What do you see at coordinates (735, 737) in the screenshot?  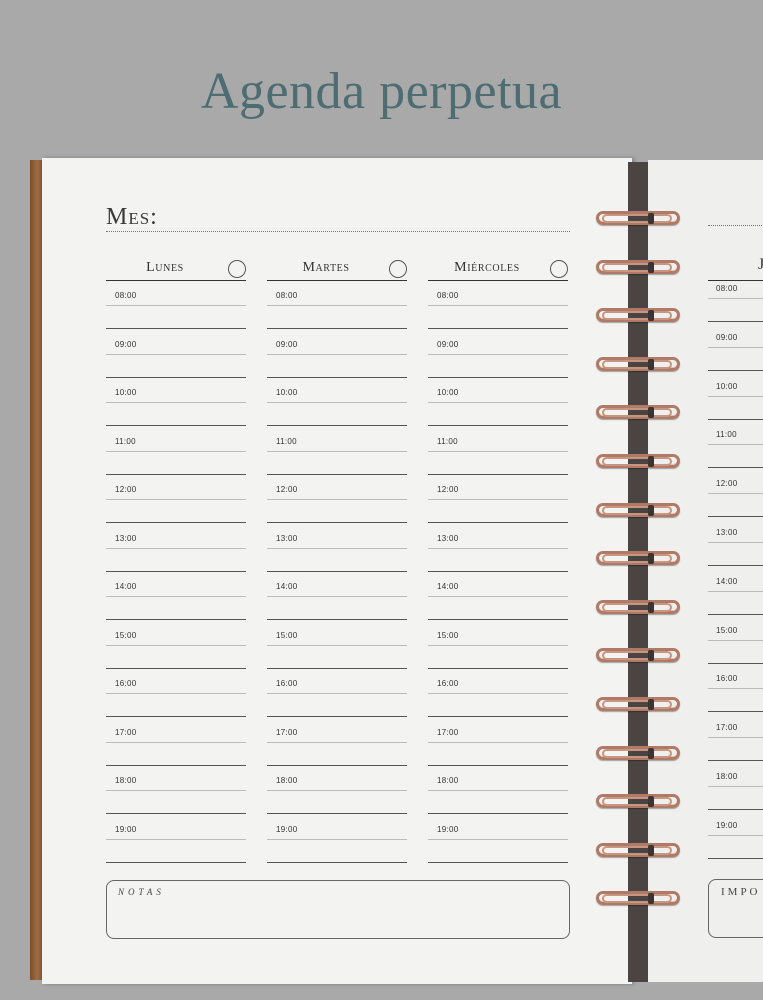 I see `right-hour-slot: 17:00` at bounding box center [735, 737].